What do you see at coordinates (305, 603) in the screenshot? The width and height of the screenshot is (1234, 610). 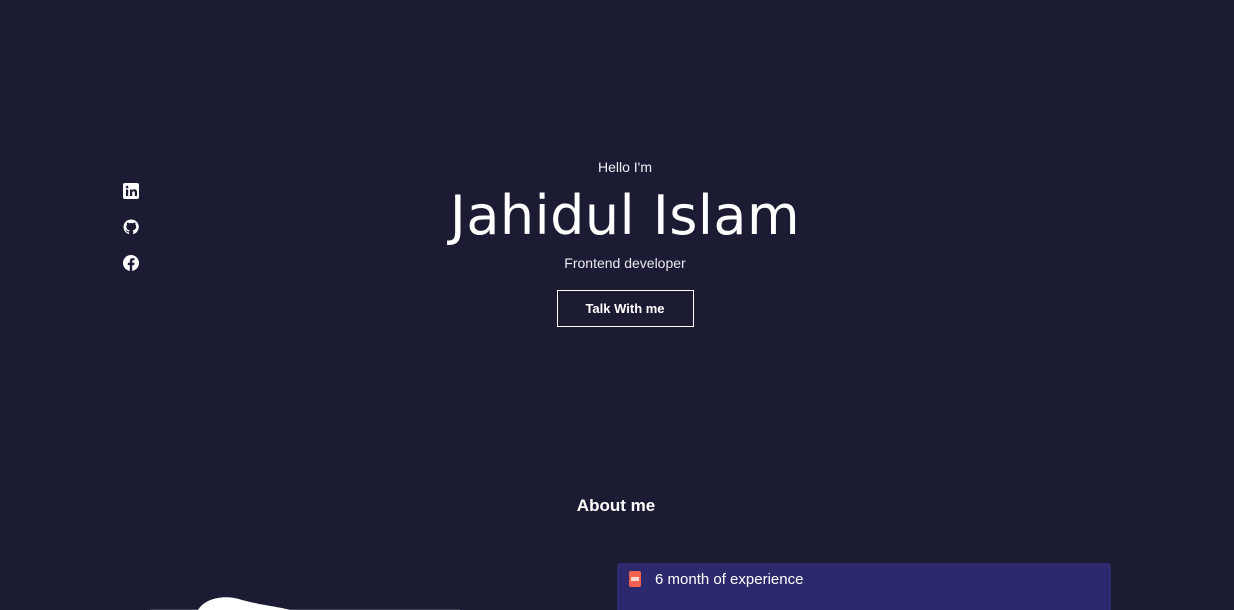 I see `about-illustration` at bounding box center [305, 603].